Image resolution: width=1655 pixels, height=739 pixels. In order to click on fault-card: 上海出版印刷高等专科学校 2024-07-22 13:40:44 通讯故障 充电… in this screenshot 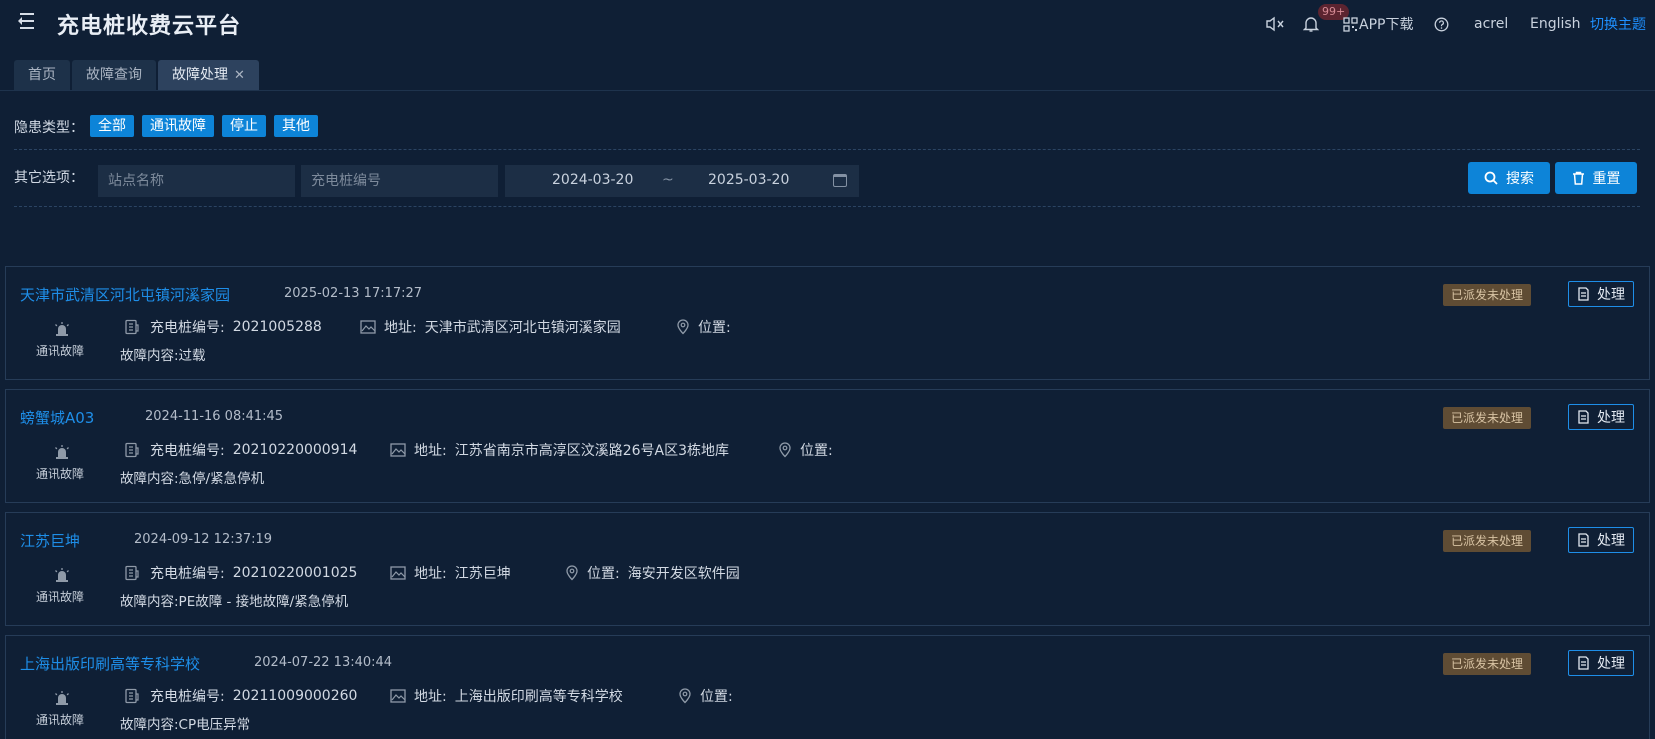, I will do `click(827, 687)`.